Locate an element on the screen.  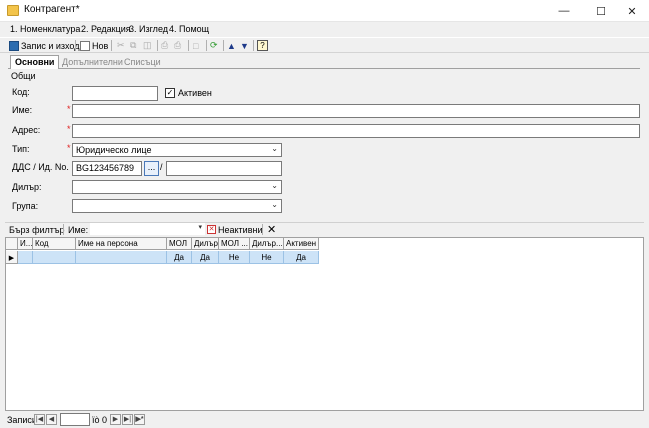
name-label: Име: is located at coordinates (22, 110).